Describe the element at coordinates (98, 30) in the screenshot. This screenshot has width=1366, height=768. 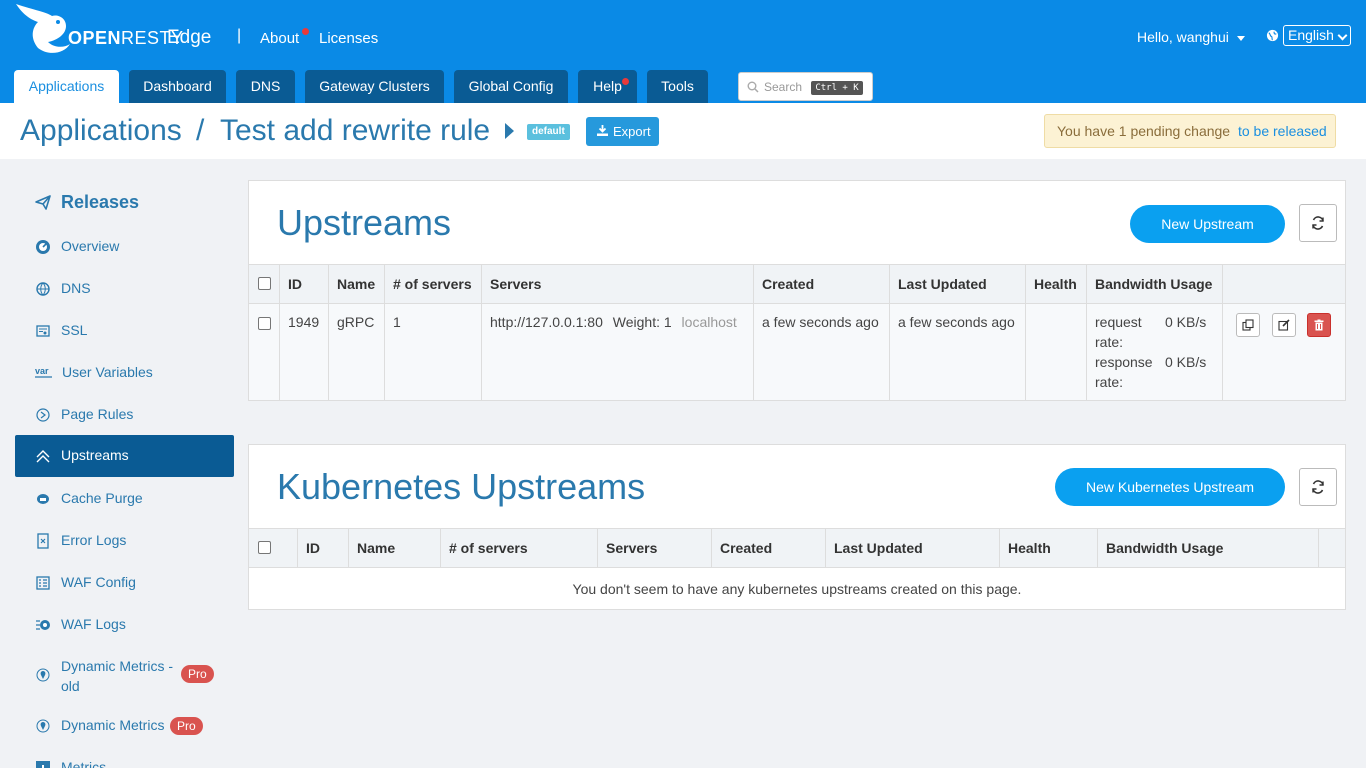
I see `openresty-logo: OPENRESTY` at that location.